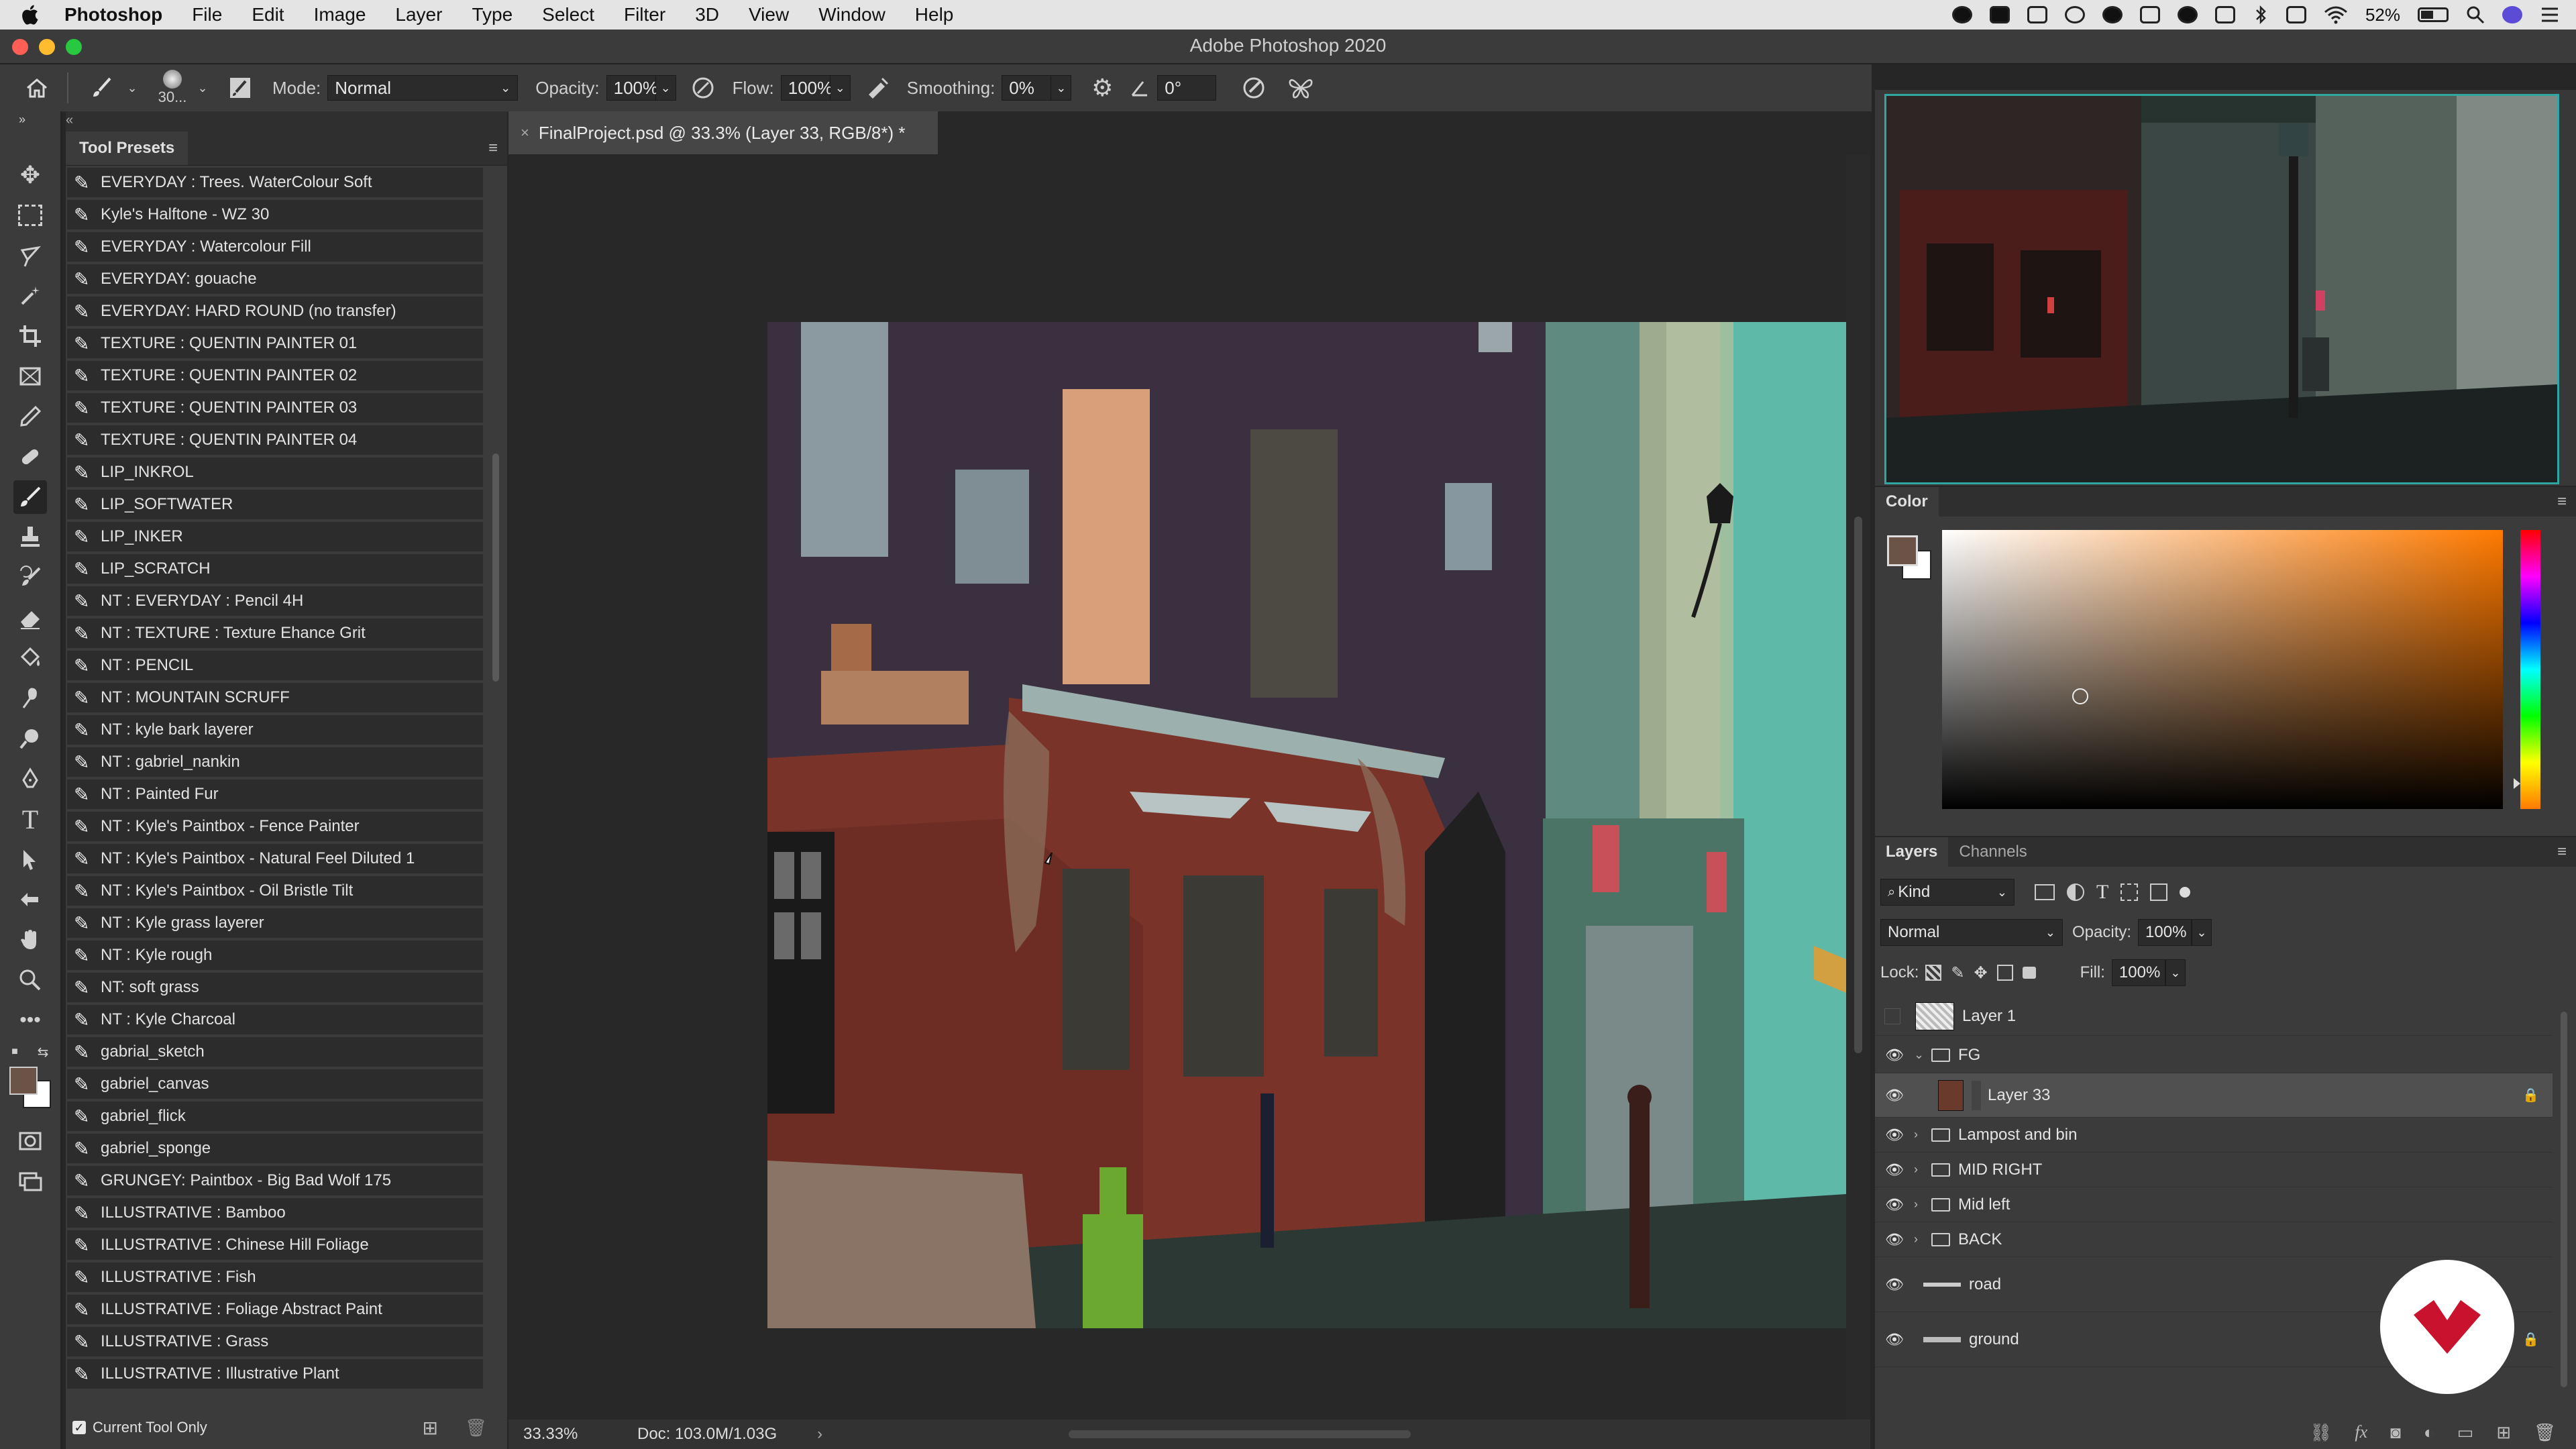 The image size is (2576, 1449). I want to click on blend-mode-select: Normal ⌄, so click(1971, 932).